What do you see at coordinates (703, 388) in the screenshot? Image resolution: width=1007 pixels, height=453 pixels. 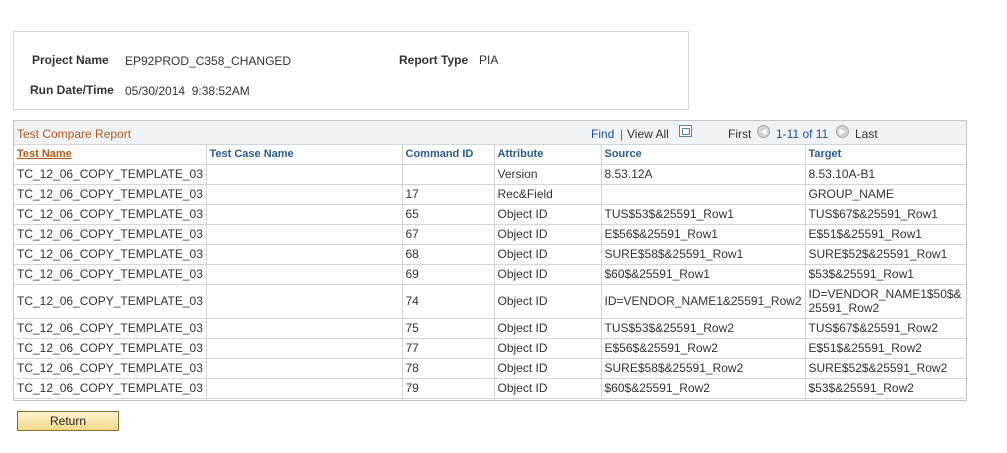 I see `cell-source: $60$&25591_Row2` at bounding box center [703, 388].